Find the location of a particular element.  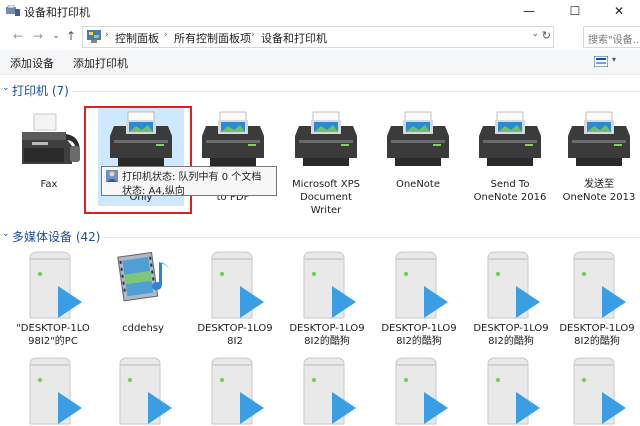

media-label: DESKTOP-1LO9 8I2 is located at coordinates (235, 335).